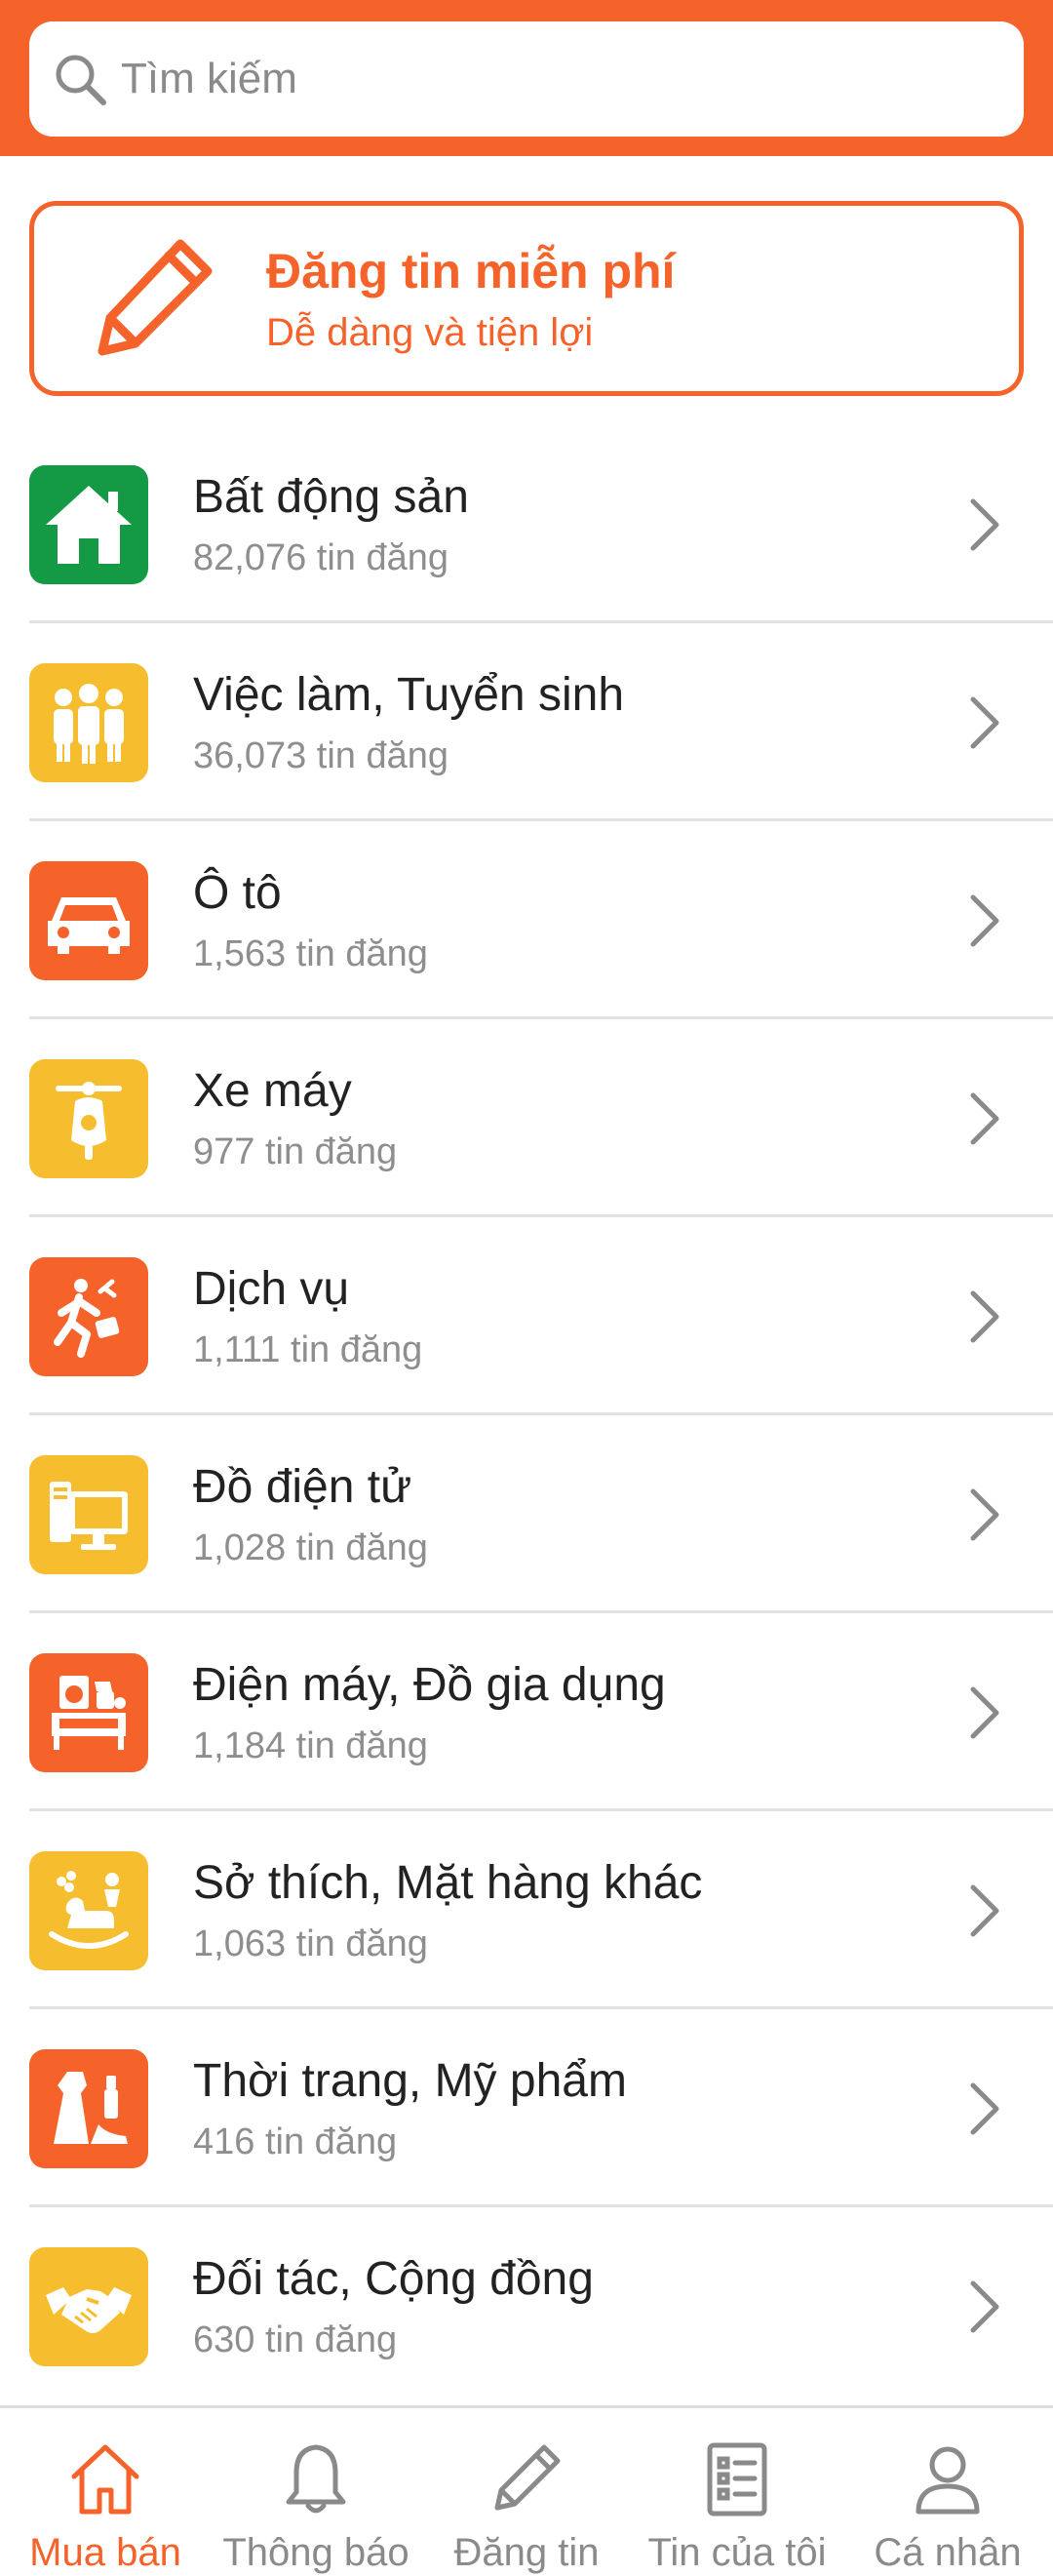 The height and width of the screenshot is (2576, 1053). I want to click on nav-label: Tin của tôi, so click(737, 2552).